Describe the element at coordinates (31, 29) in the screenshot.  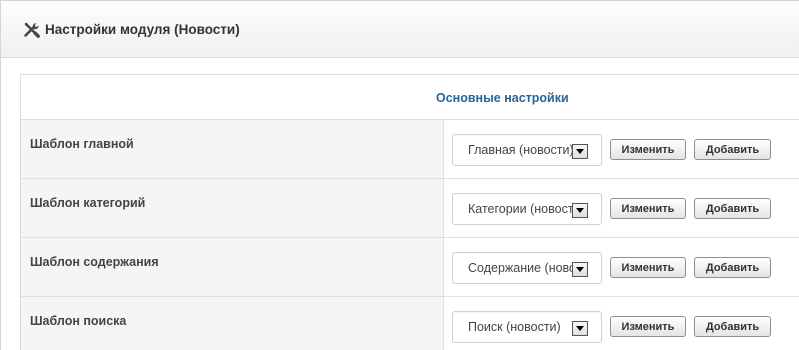
I see `tools-icon` at that location.